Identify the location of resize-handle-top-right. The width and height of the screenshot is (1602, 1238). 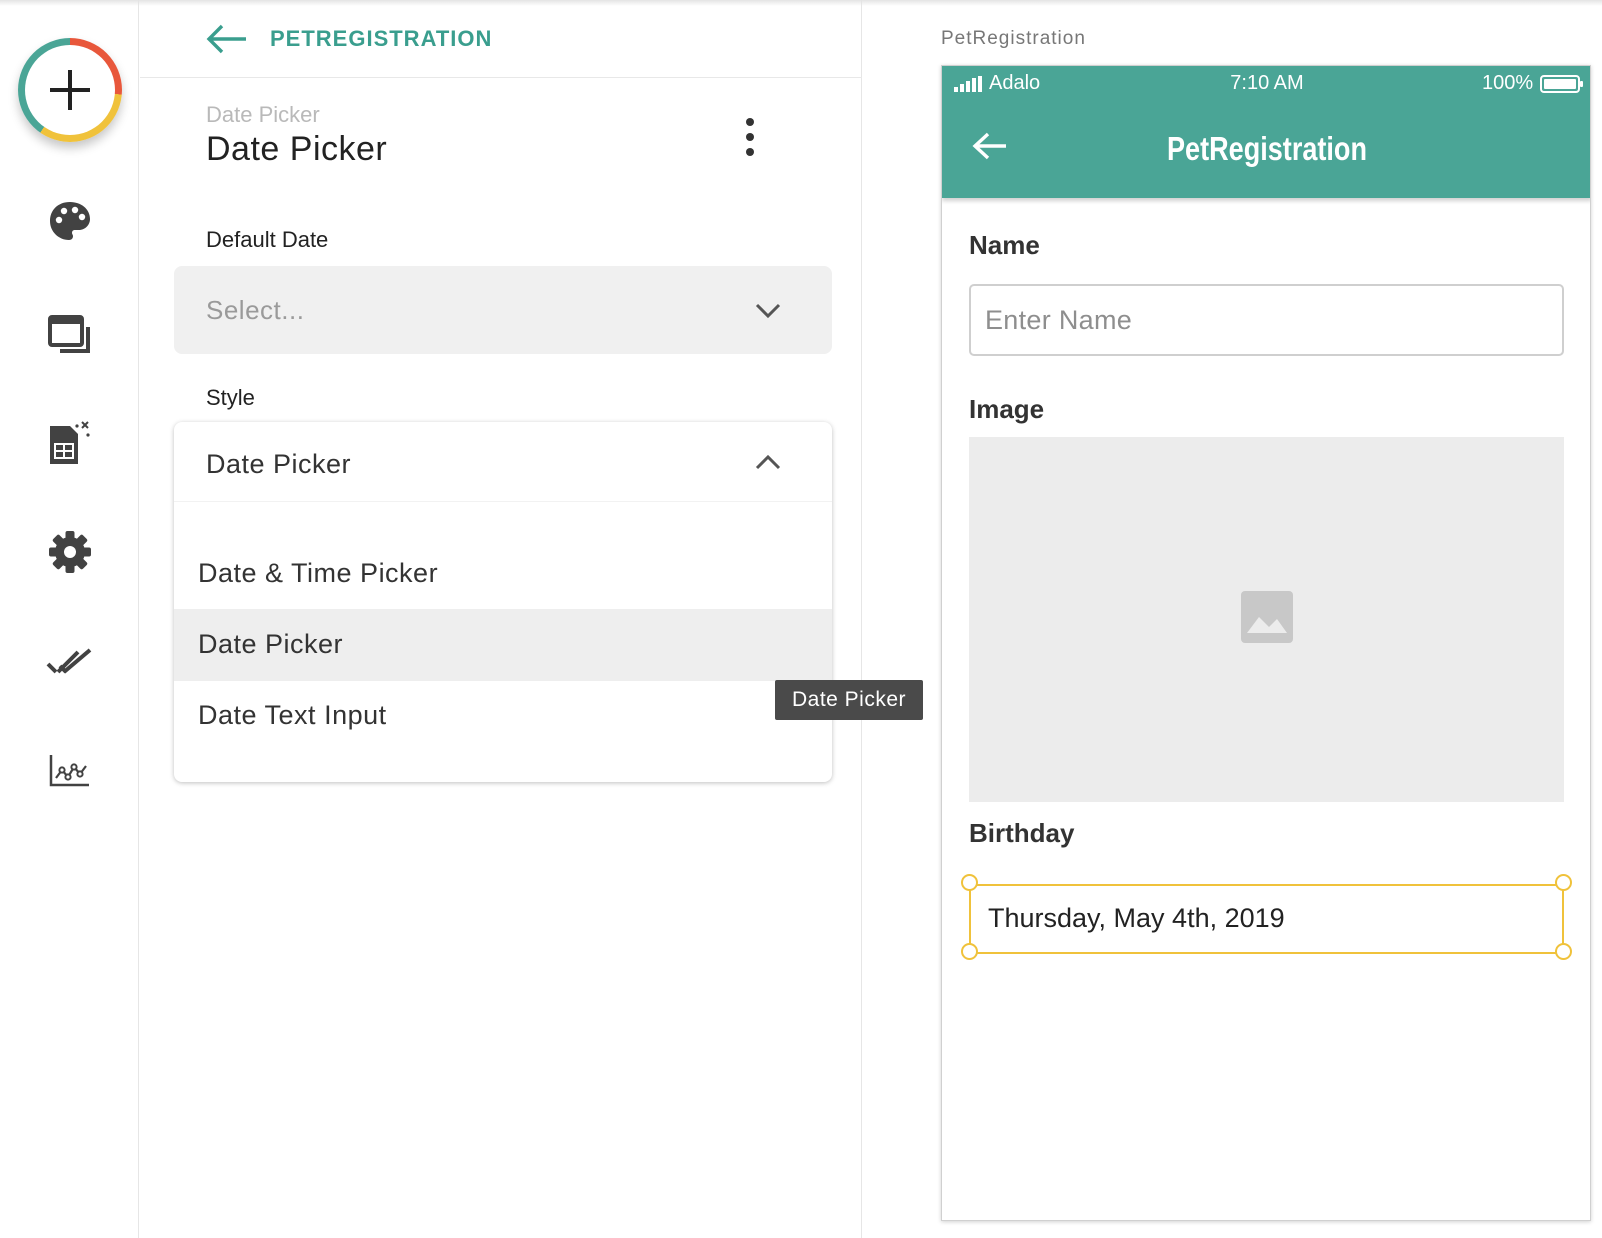
(1563, 882).